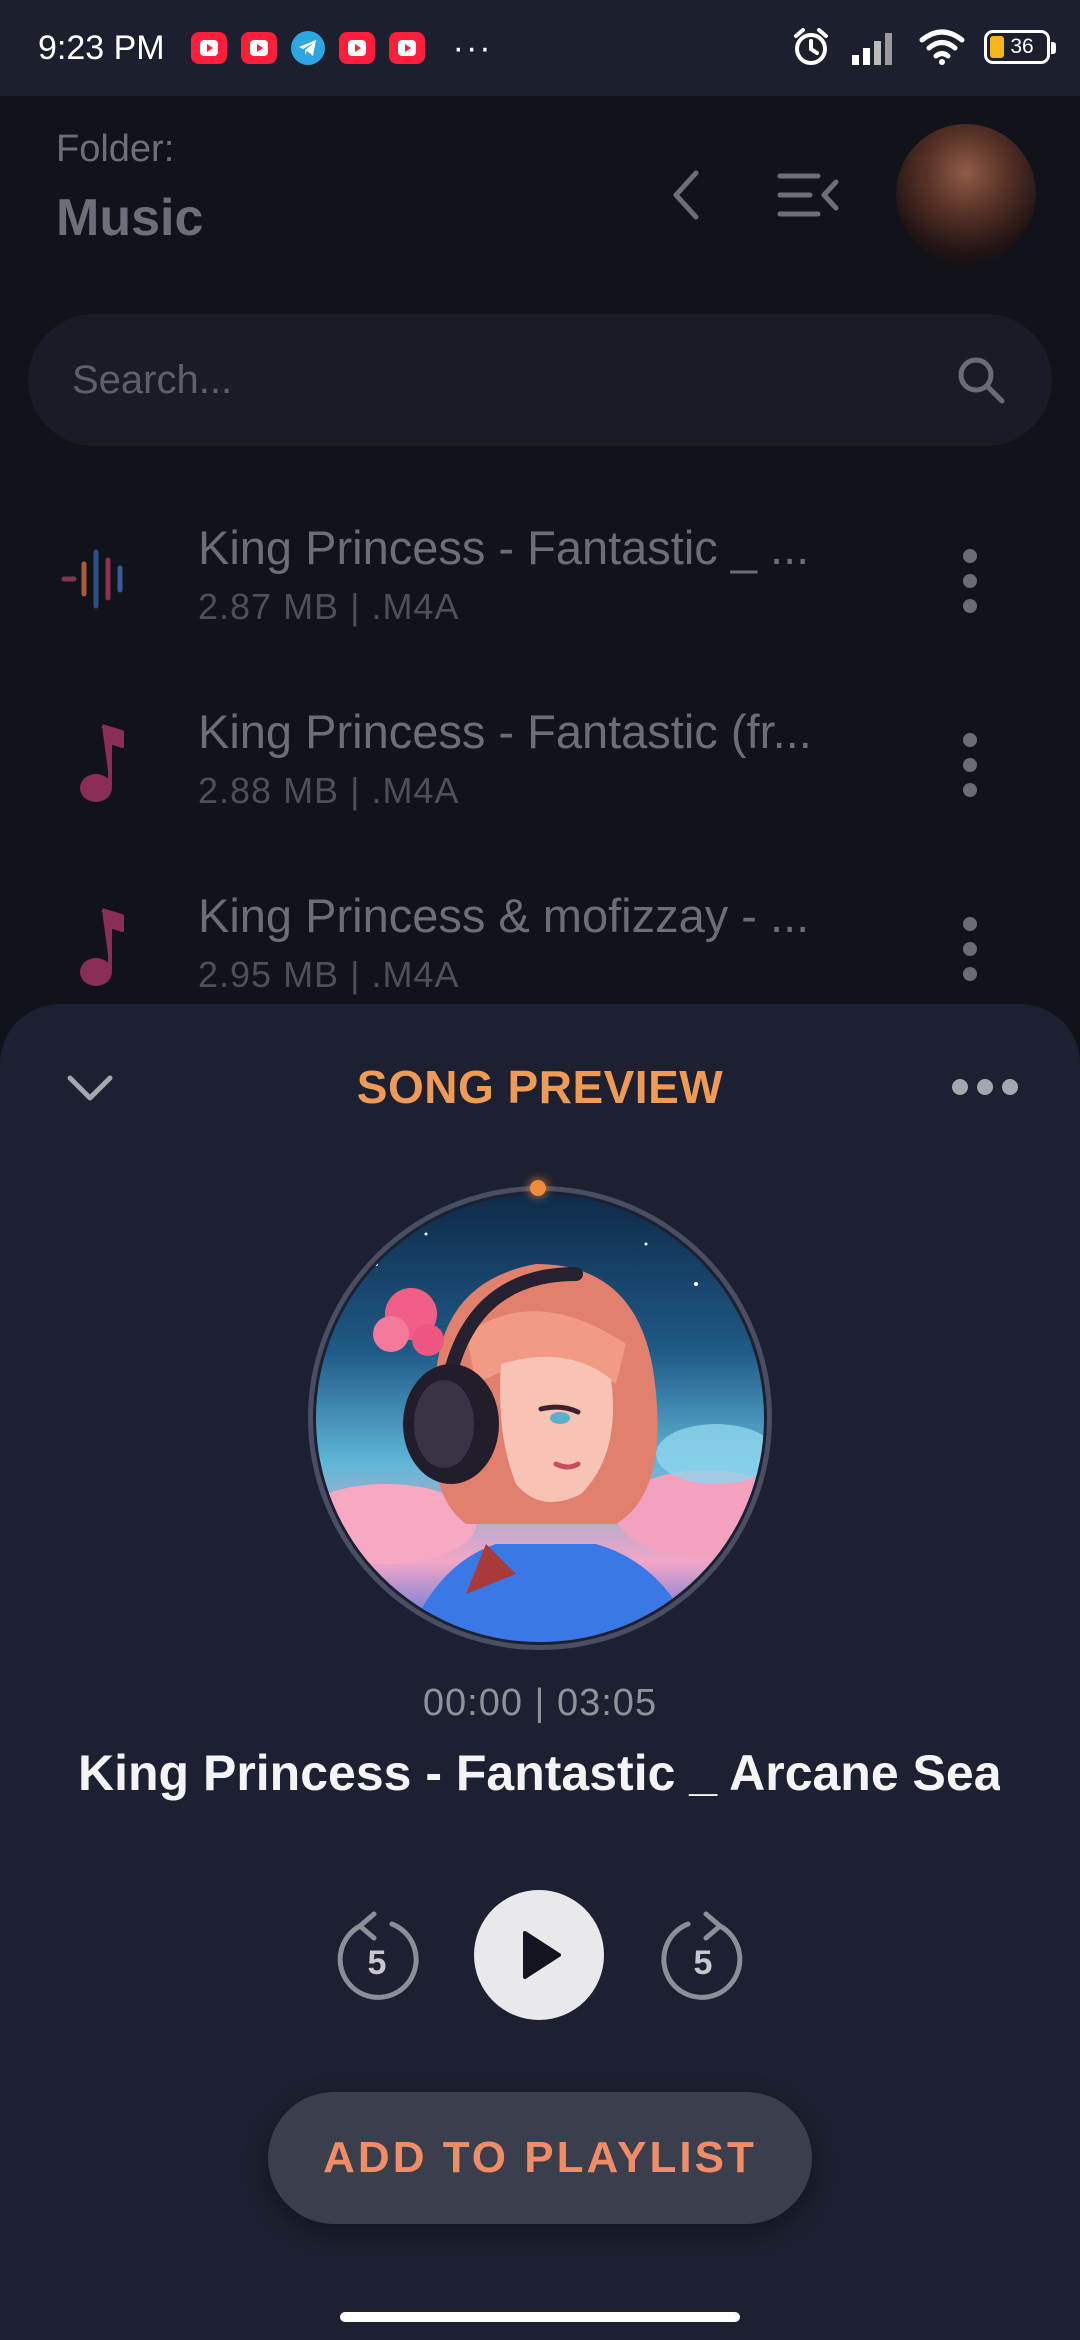  I want to click on forward-icon: 5, so click(702, 1955).